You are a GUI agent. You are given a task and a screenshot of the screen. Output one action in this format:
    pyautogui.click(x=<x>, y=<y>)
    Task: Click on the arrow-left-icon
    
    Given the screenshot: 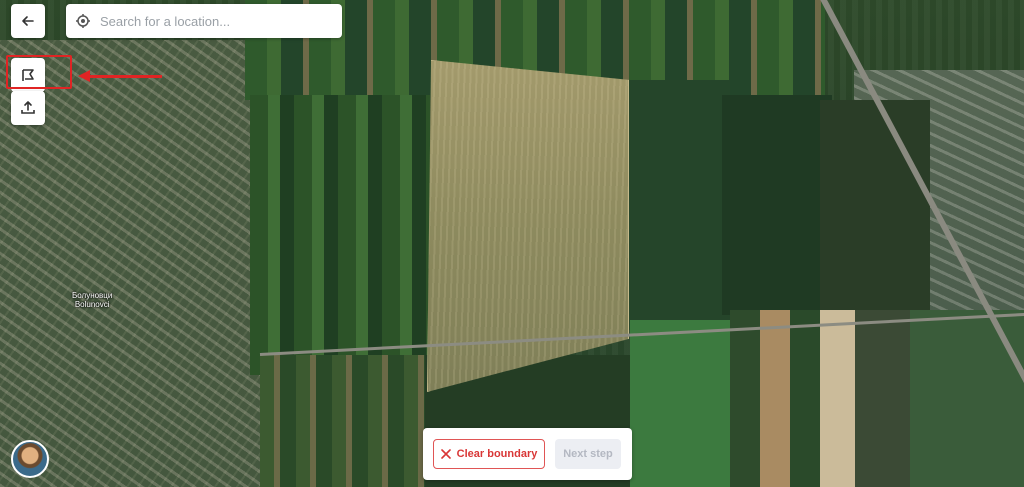 What is the action you would take?
    pyautogui.click(x=28, y=21)
    